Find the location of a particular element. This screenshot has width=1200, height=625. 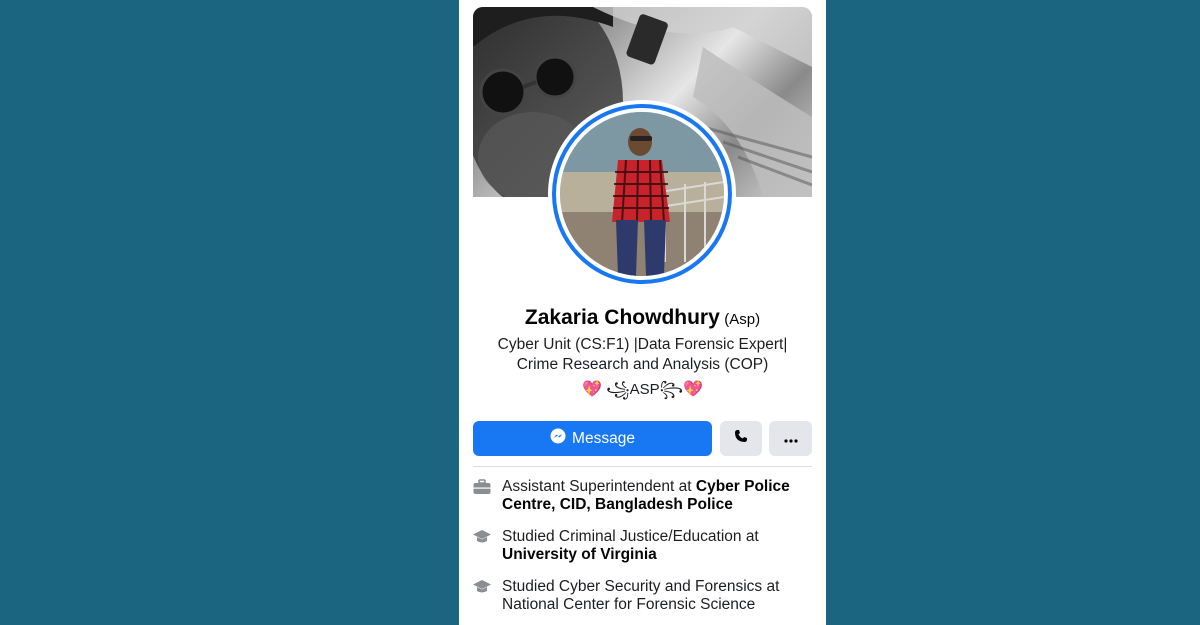

tagline-text: ASP is located at coordinates (644, 389).